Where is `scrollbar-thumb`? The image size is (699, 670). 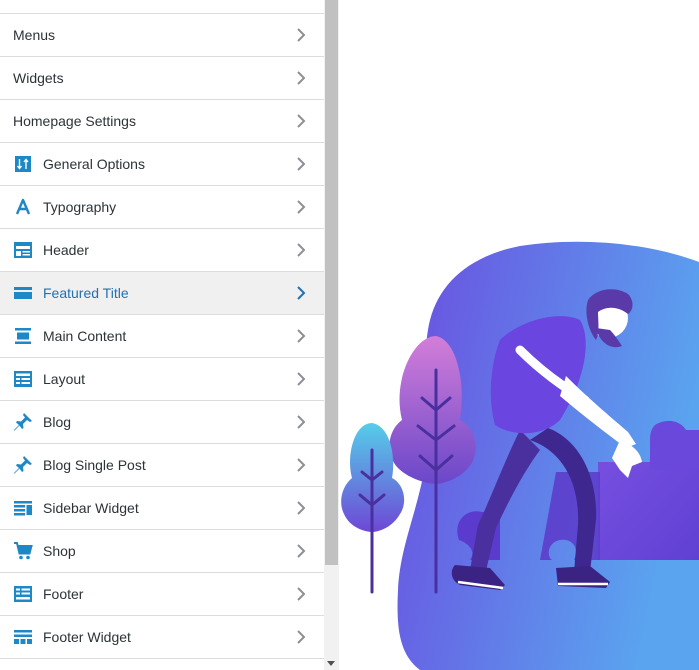
scrollbar-thumb is located at coordinates (331, 282).